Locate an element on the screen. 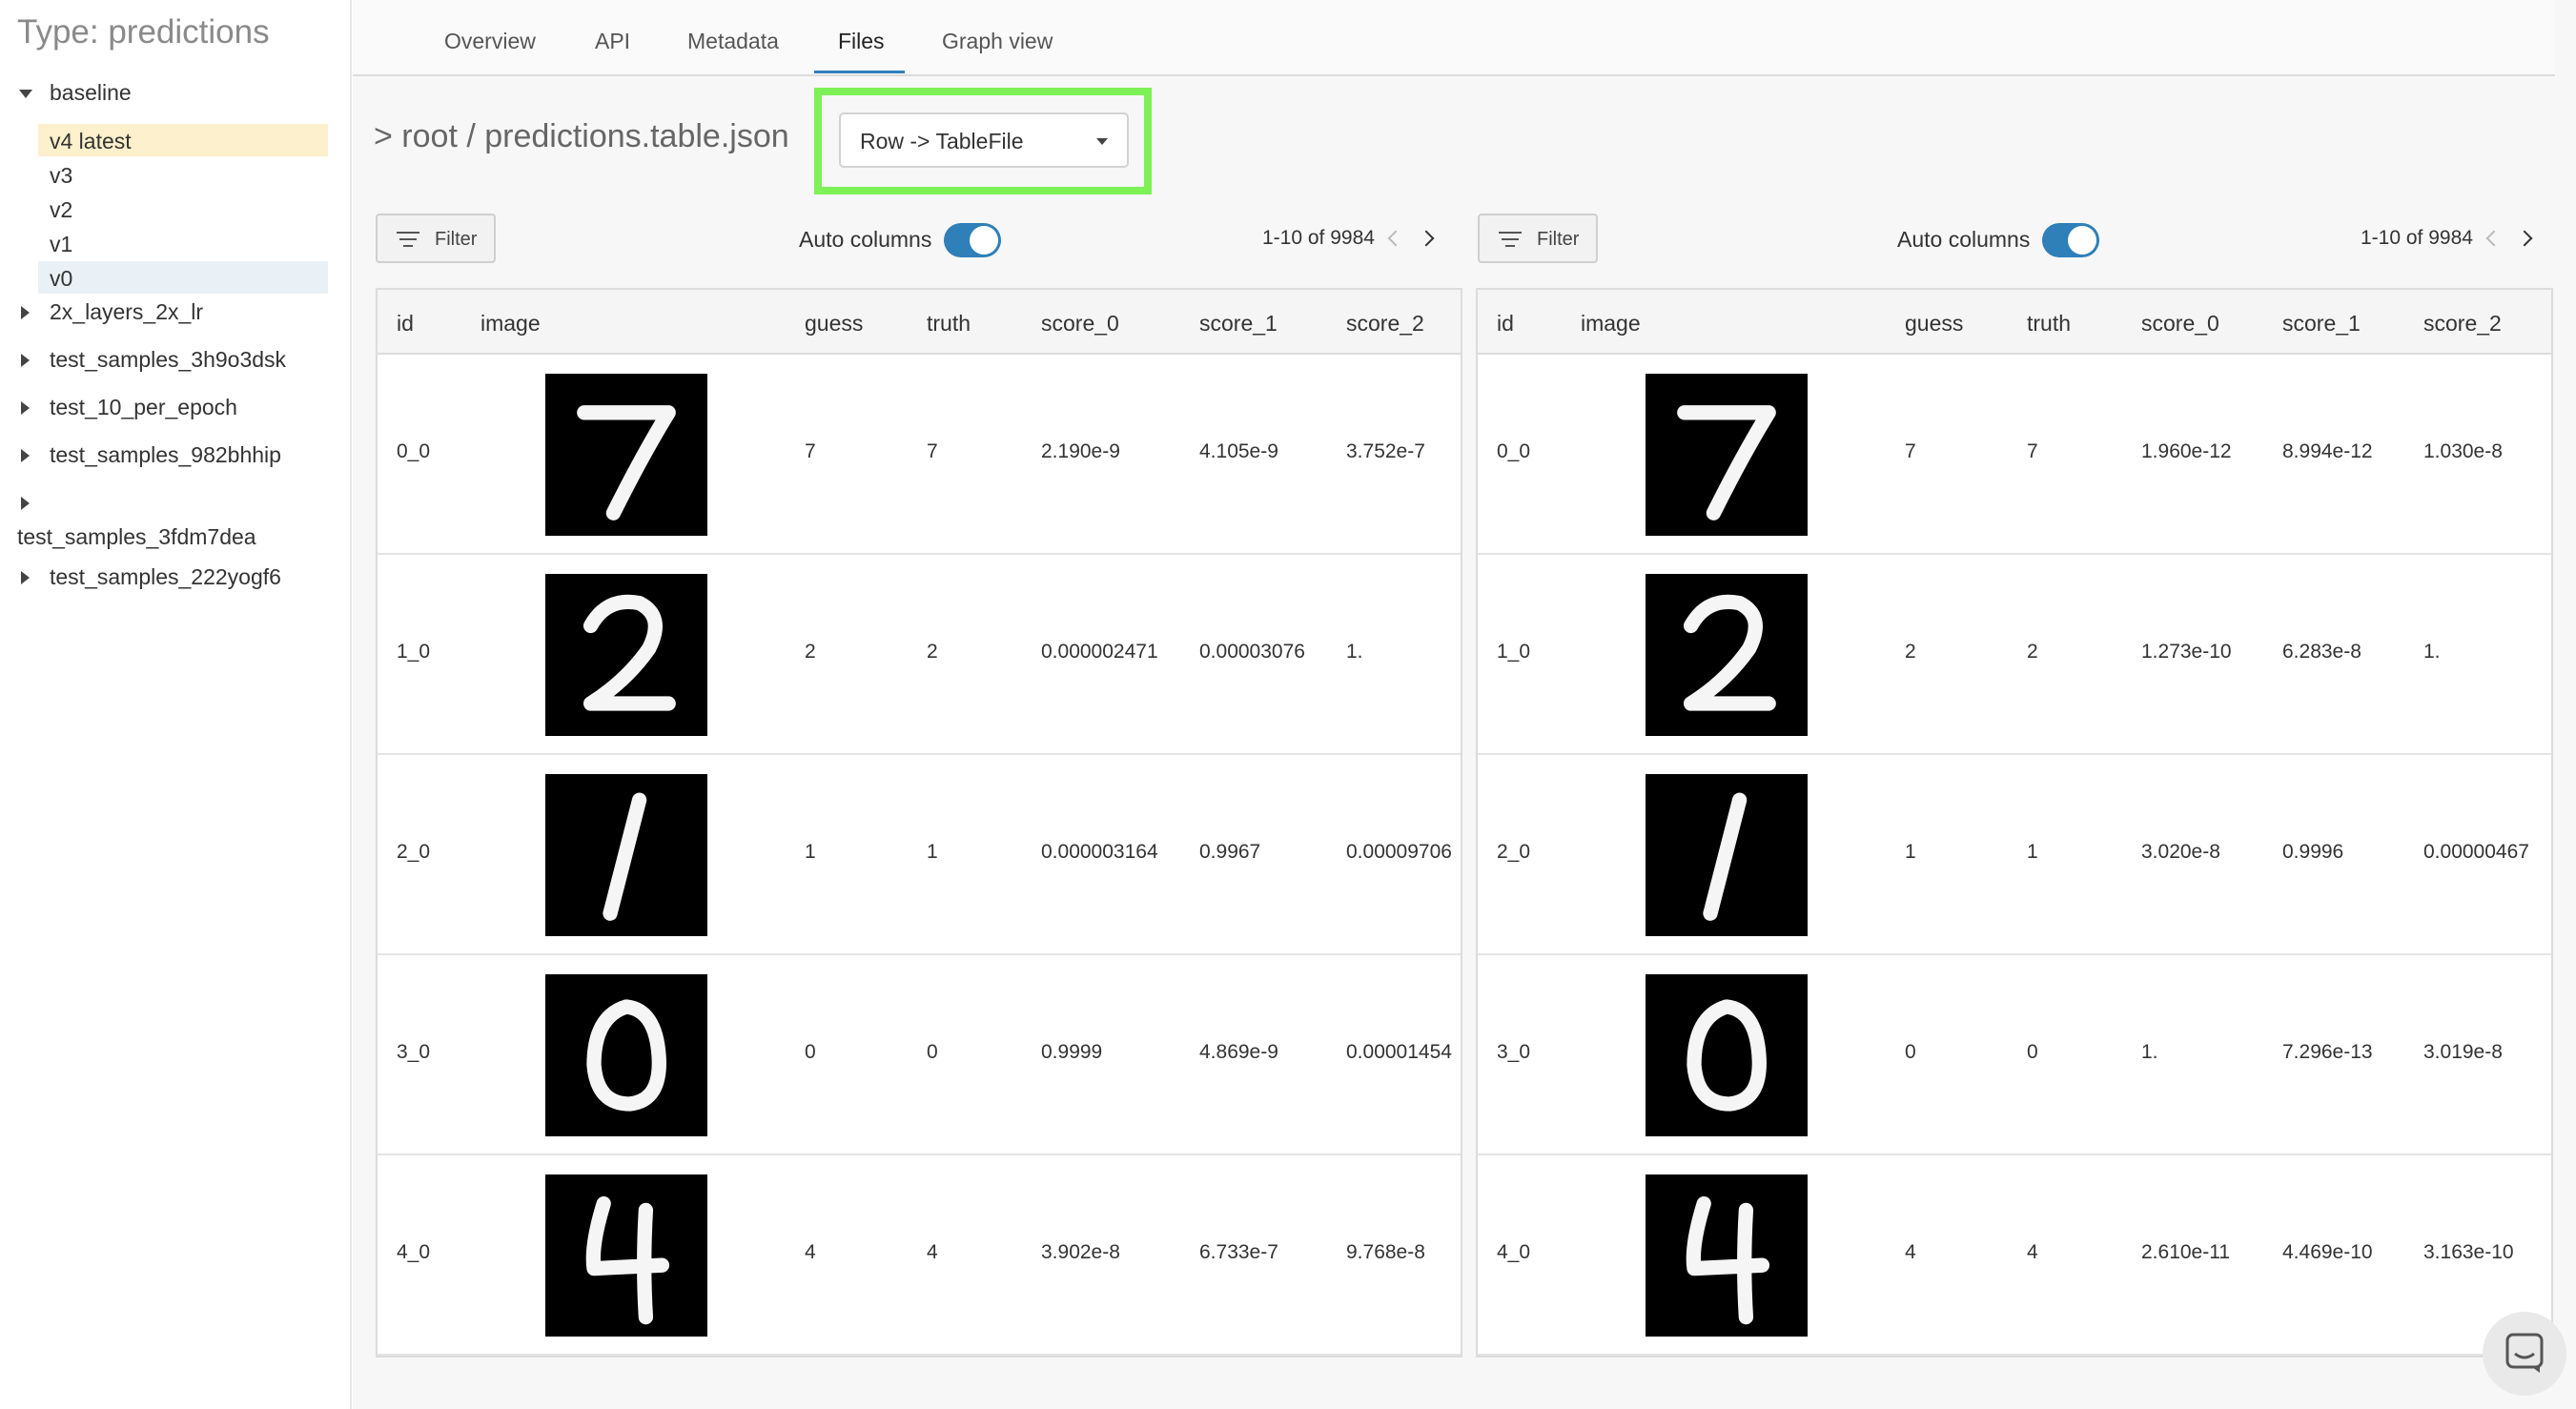  cell-score-1: 4.869e-9 is located at coordinates (1238, 1052).